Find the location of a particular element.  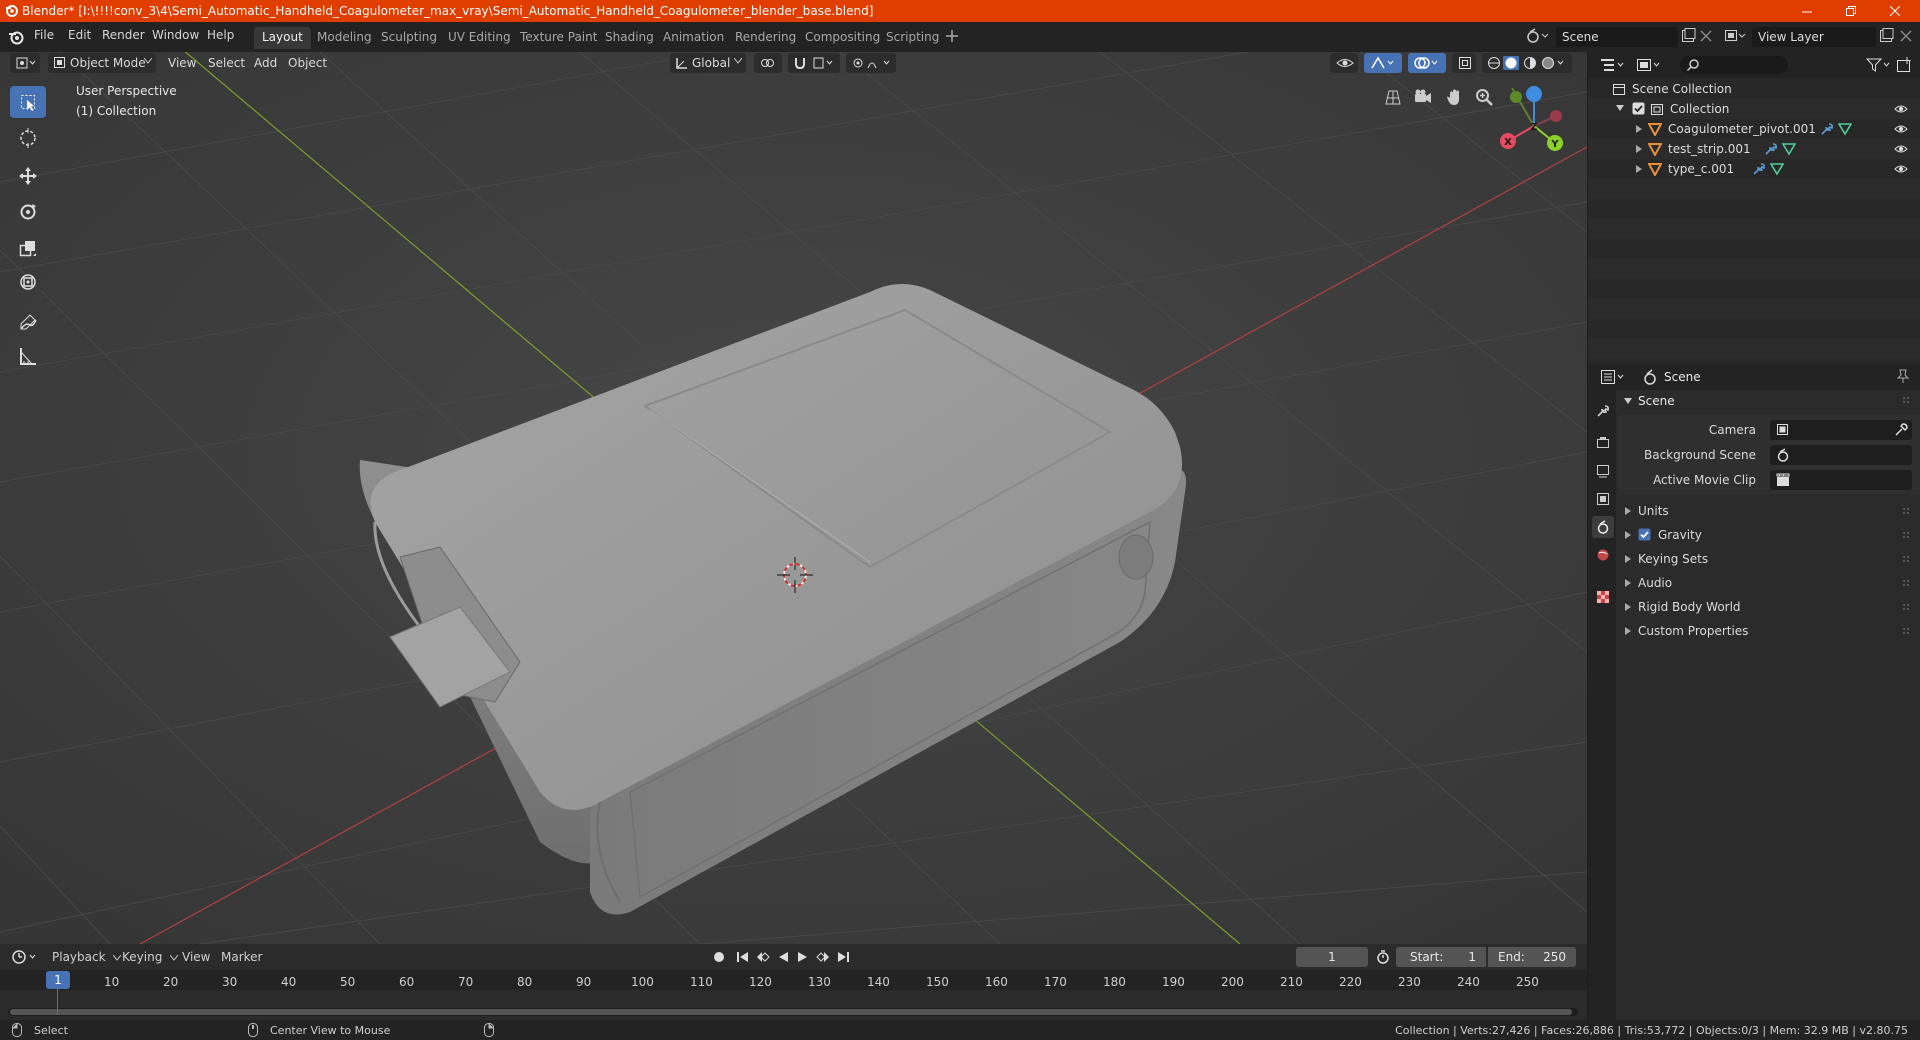

pivot-point-button is located at coordinates (768, 63).